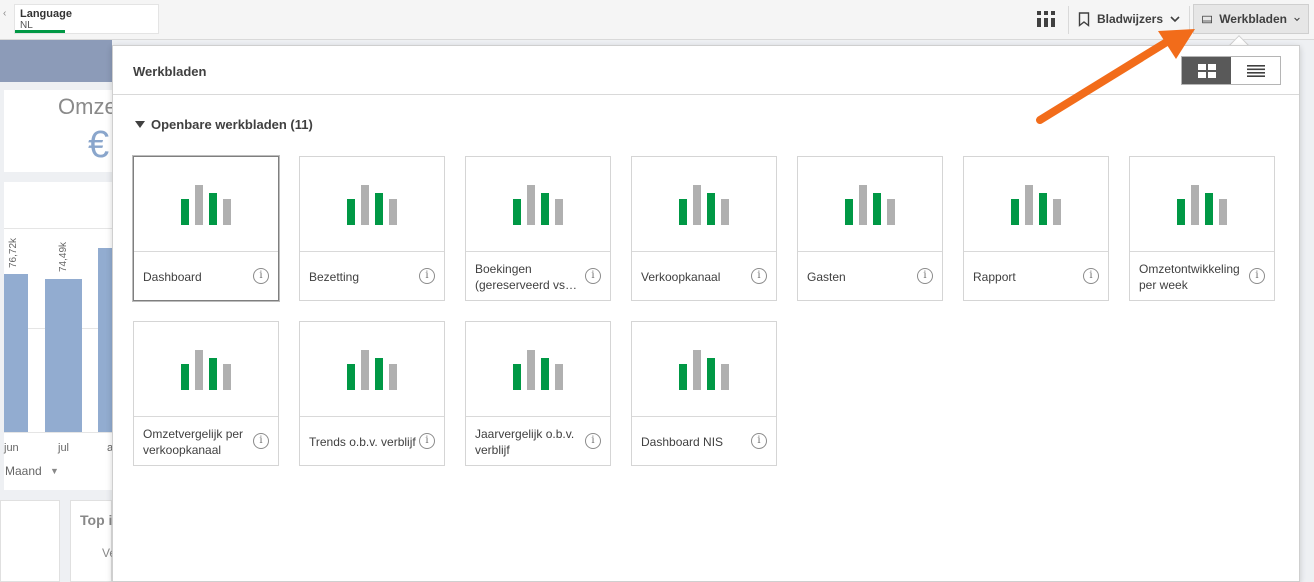 This screenshot has width=1314, height=582. Describe the element at coordinates (64, 448) in the screenshot. I see `x-tick-label: jul` at that location.